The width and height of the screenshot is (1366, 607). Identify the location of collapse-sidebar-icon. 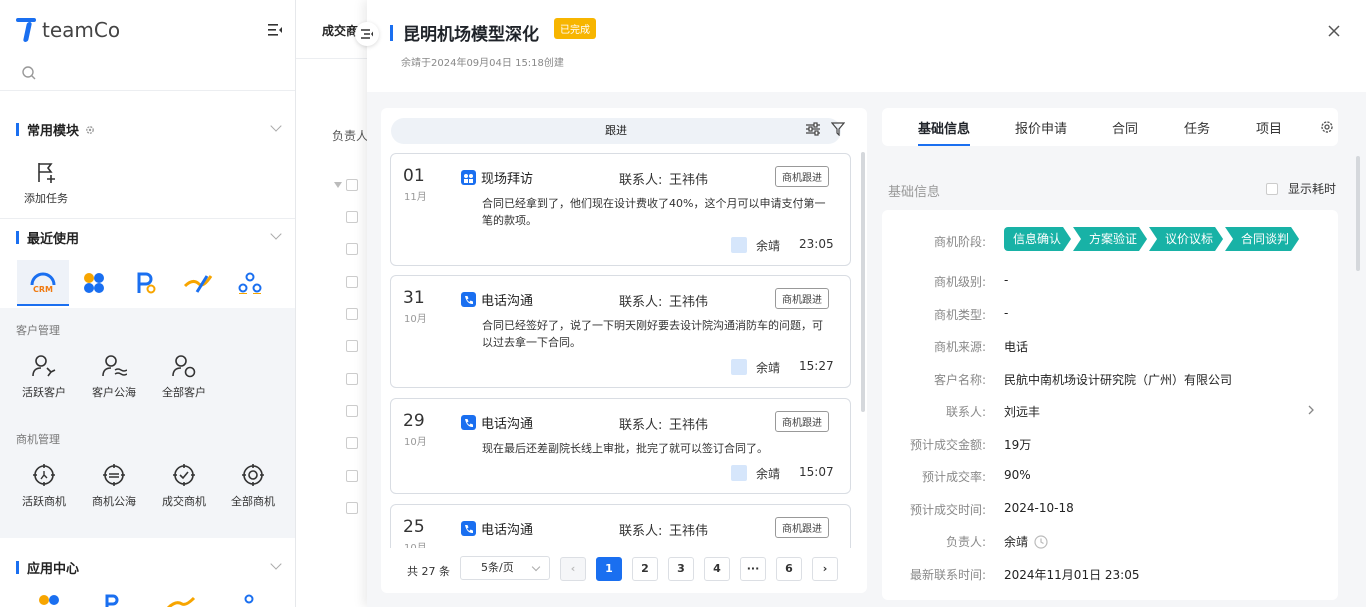
(275, 30).